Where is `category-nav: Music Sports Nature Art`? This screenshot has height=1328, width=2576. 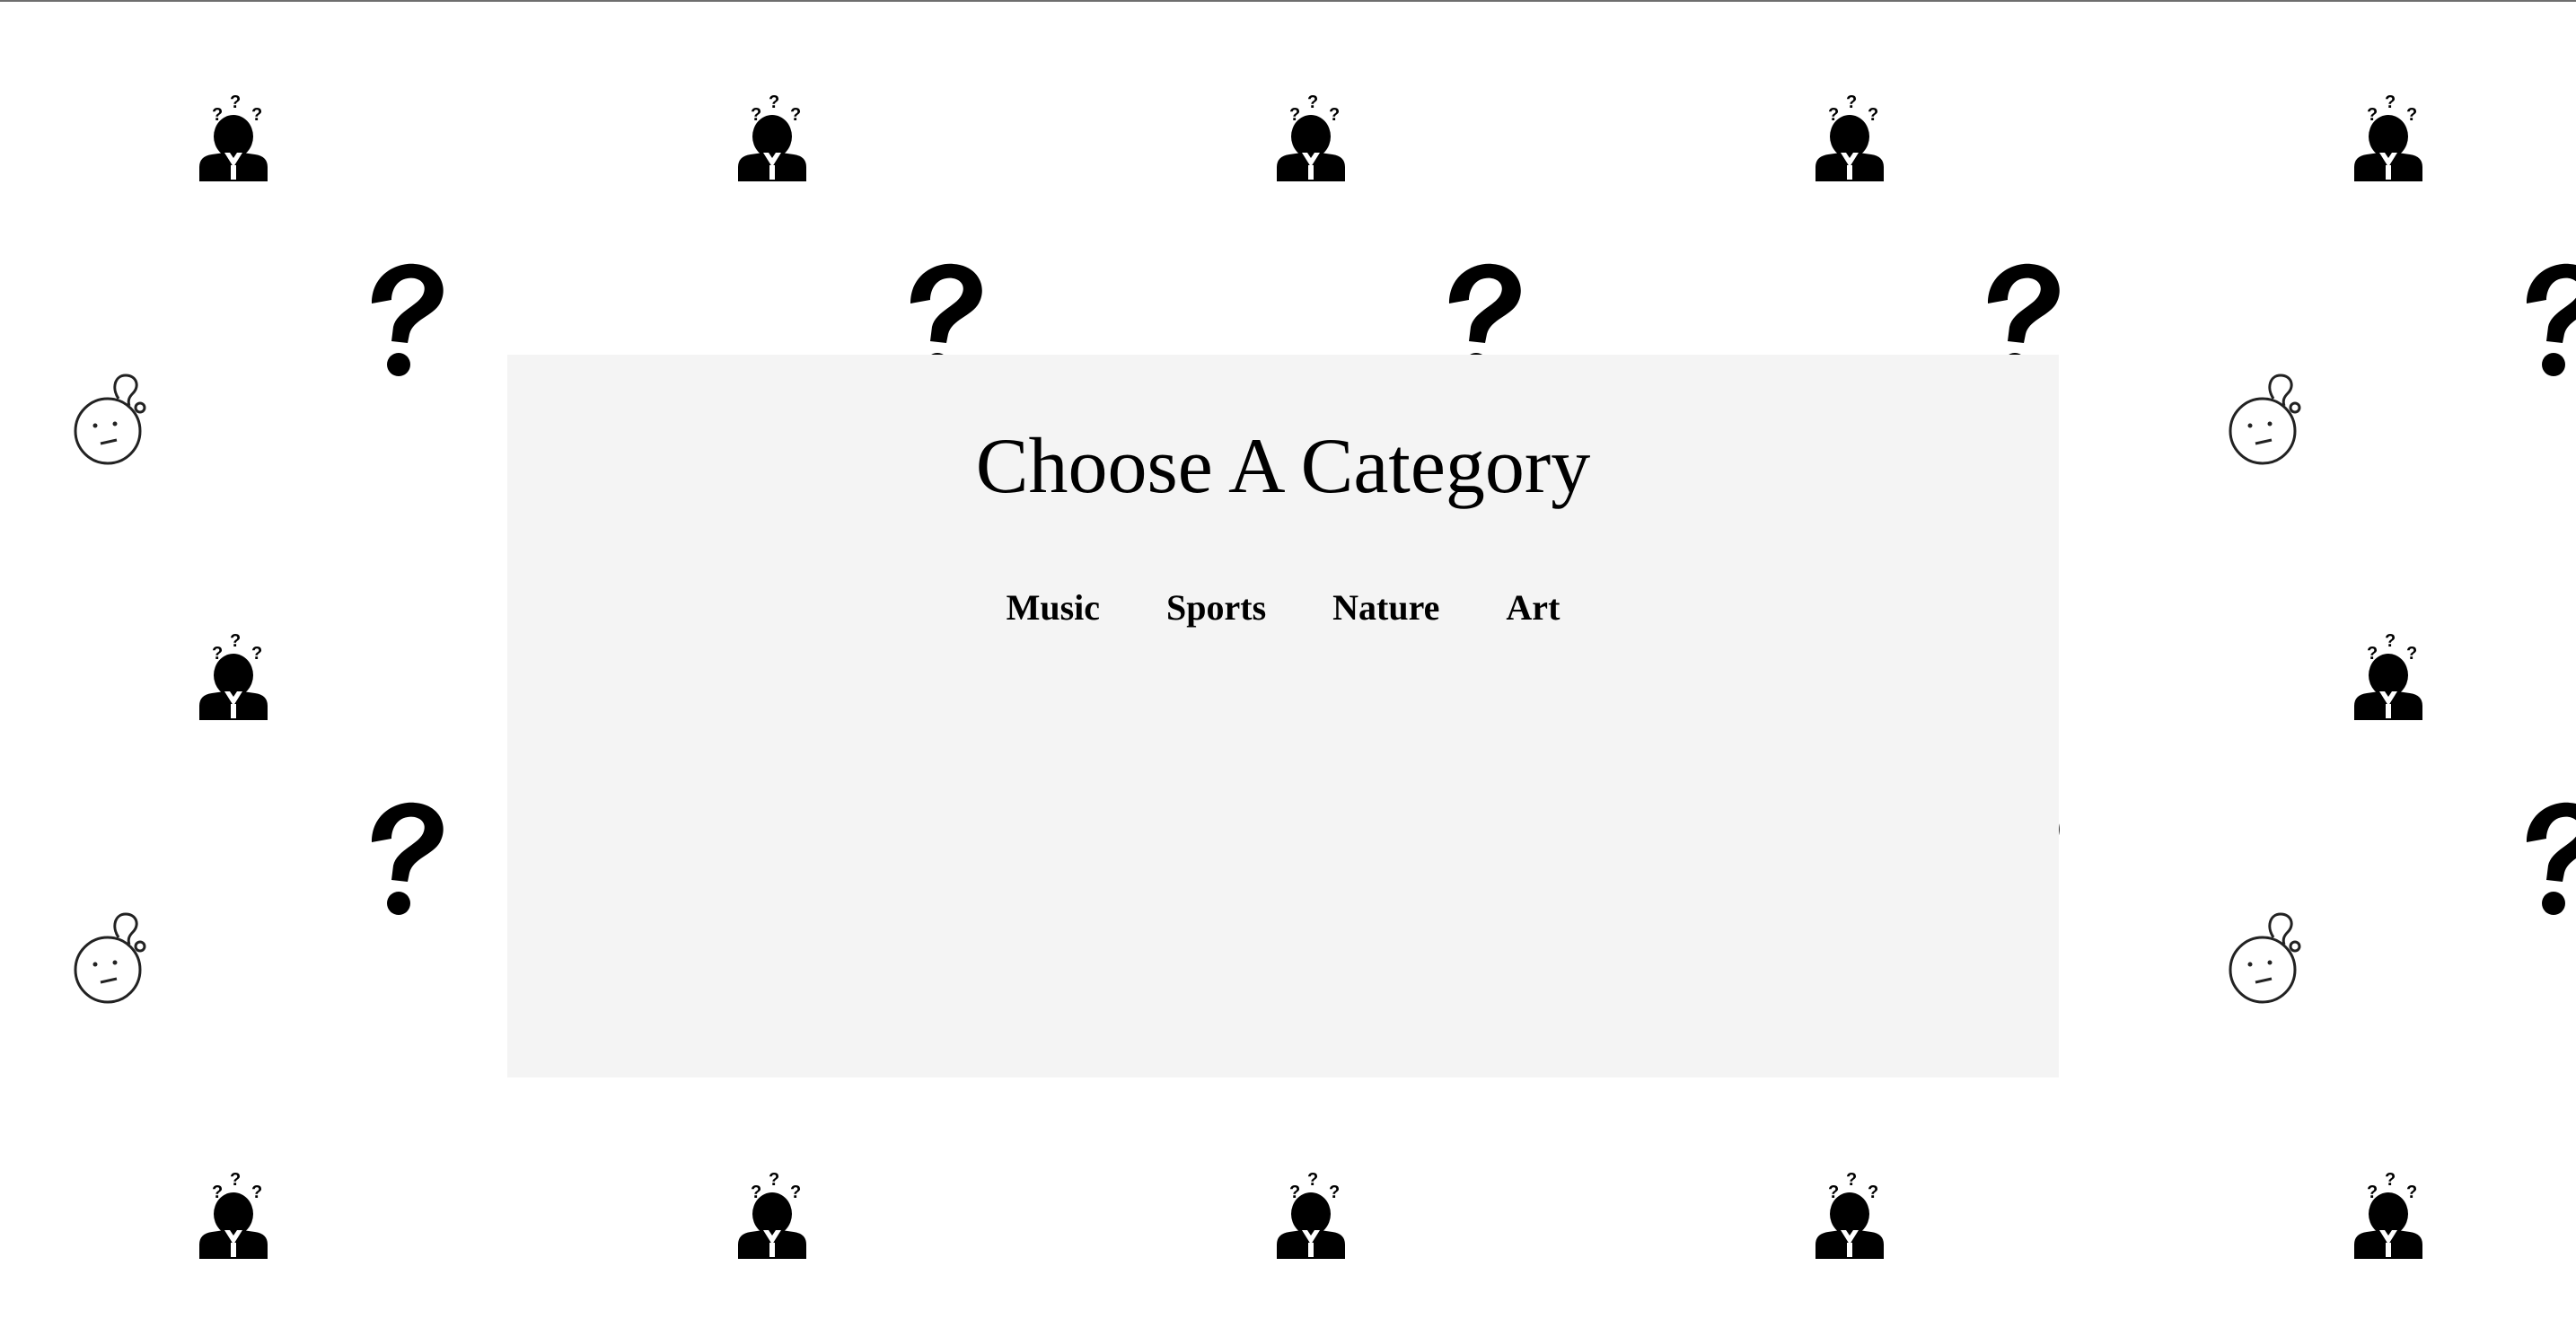 category-nav: Music Sports Nature Art is located at coordinates (1283, 607).